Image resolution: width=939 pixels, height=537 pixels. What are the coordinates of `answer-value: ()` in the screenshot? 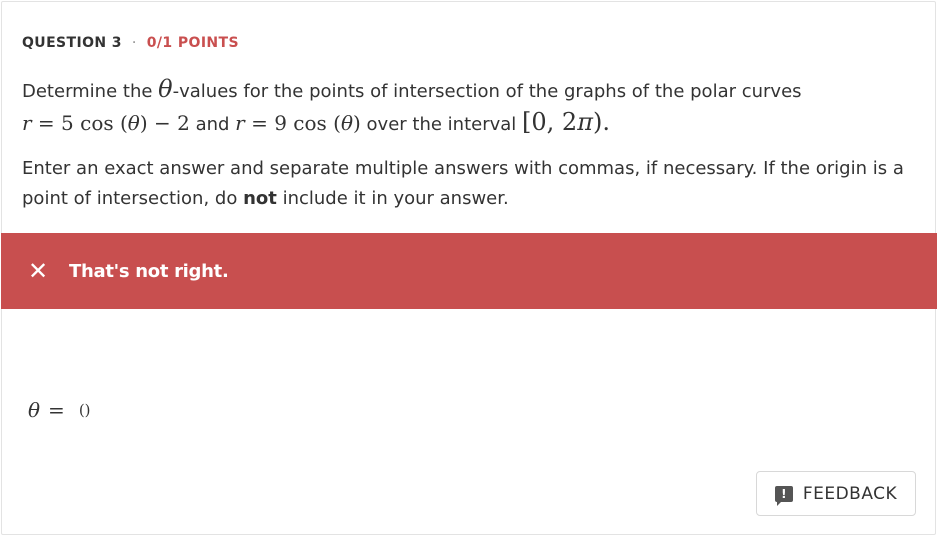 It's located at (85, 410).